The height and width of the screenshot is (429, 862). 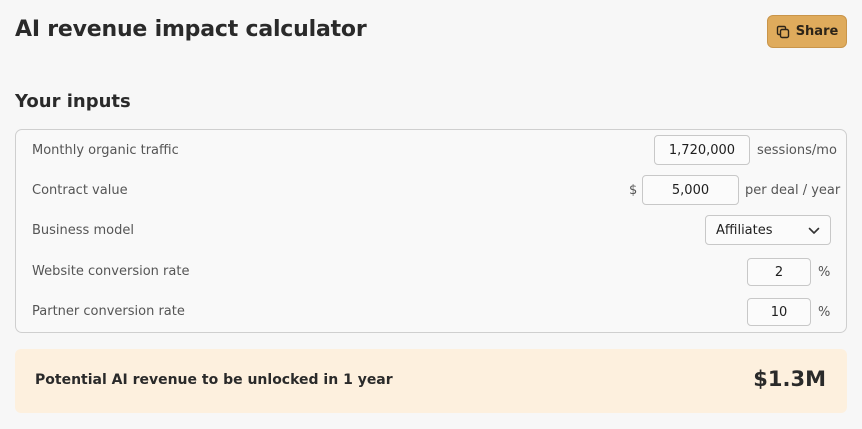 I want to click on currency-prefix: $, so click(x=633, y=190).